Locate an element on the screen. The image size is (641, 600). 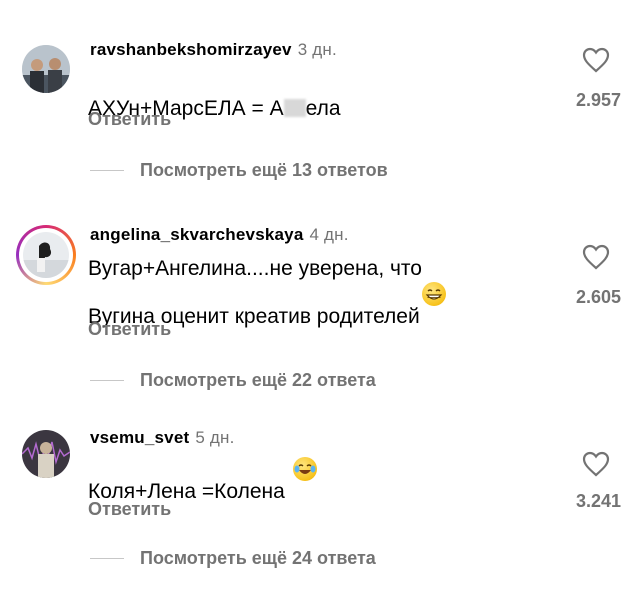
comment-text: Коля+Лена =Колена is located at coordinates (308, 481).